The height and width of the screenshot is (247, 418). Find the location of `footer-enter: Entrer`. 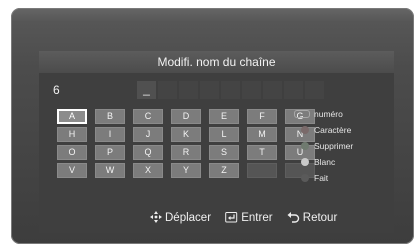

footer-enter: Entrer is located at coordinates (249, 218).